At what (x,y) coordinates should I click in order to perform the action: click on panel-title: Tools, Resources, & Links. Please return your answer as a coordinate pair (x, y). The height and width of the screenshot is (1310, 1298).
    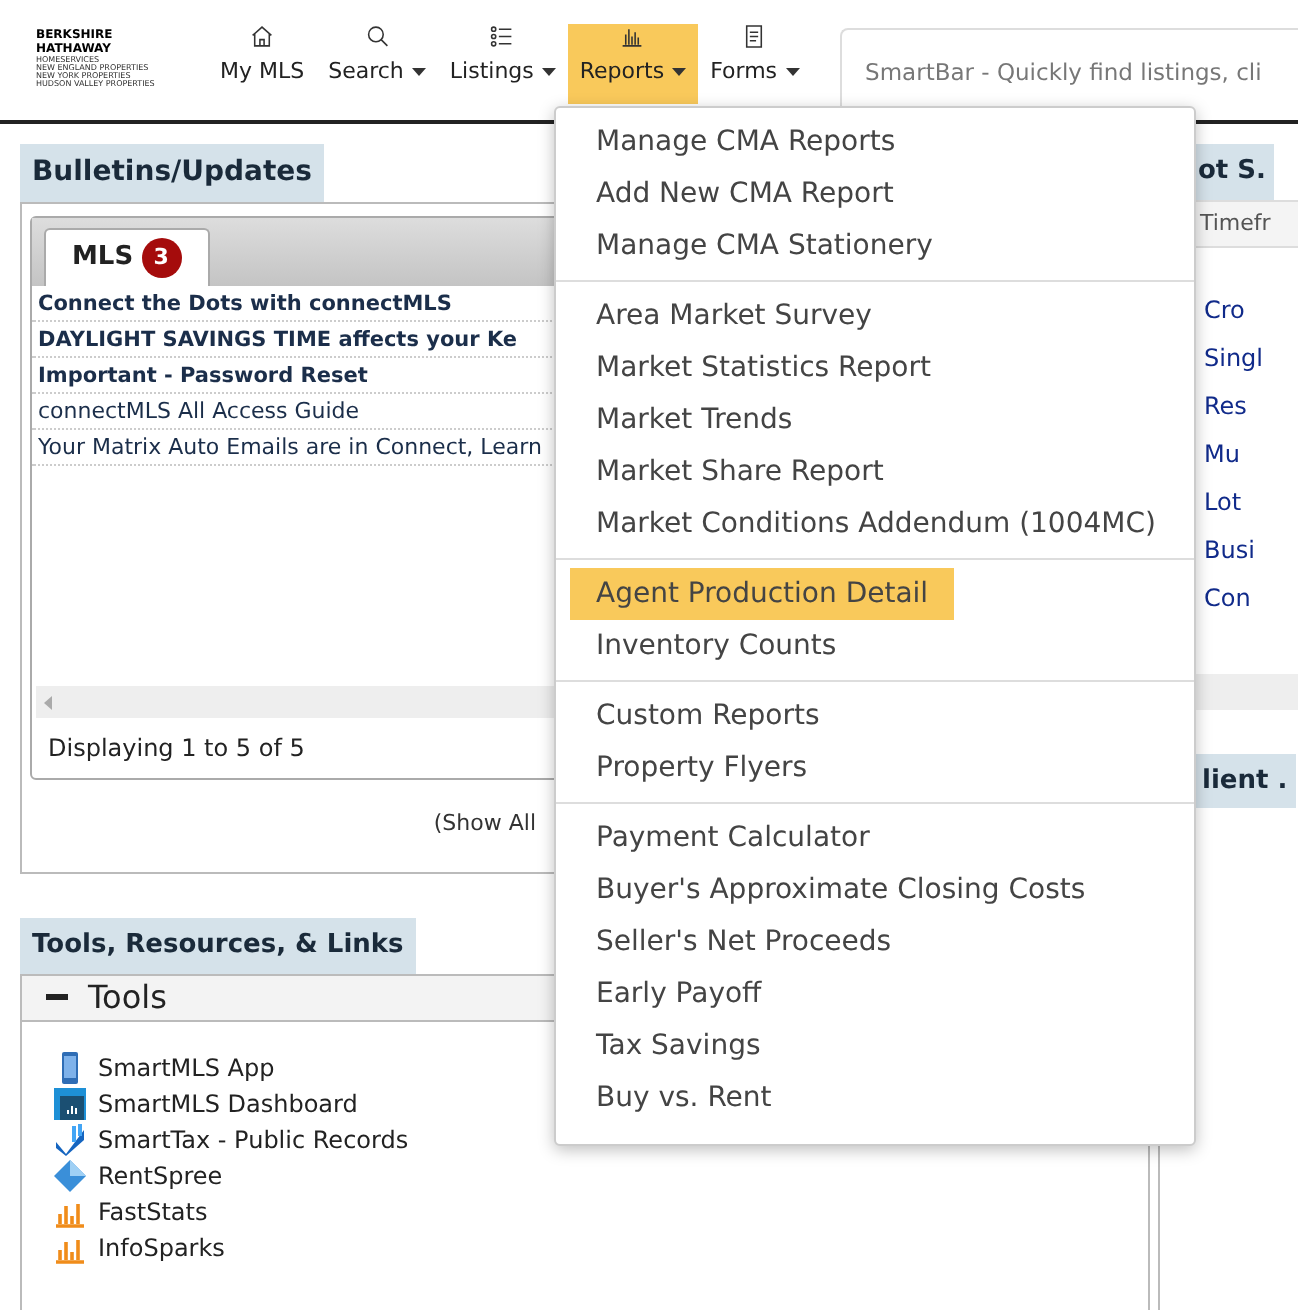
    Looking at the image, I should click on (218, 945).